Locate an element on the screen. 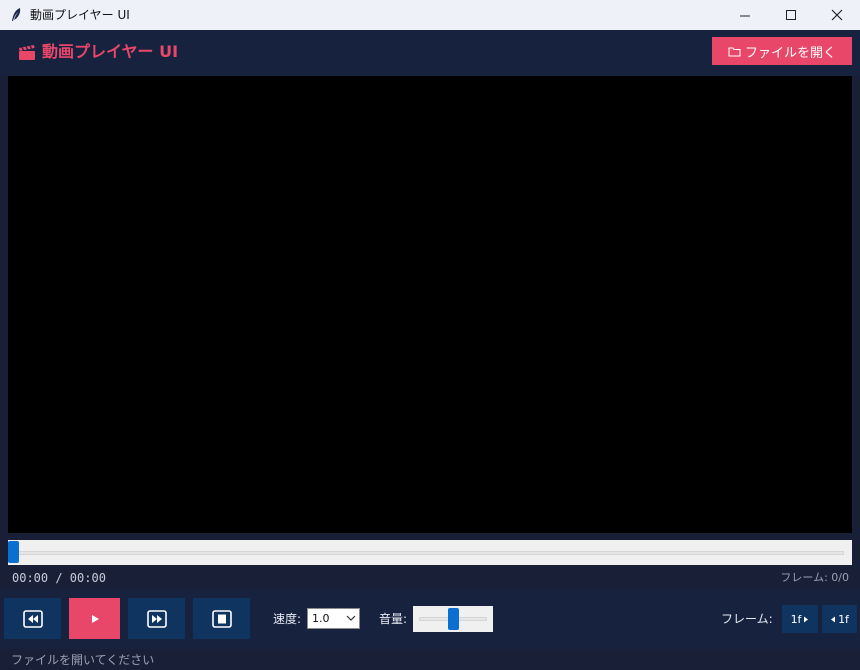 The width and height of the screenshot is (860, 670). frame-back-button: 1f is located at coordinates (839, 619).